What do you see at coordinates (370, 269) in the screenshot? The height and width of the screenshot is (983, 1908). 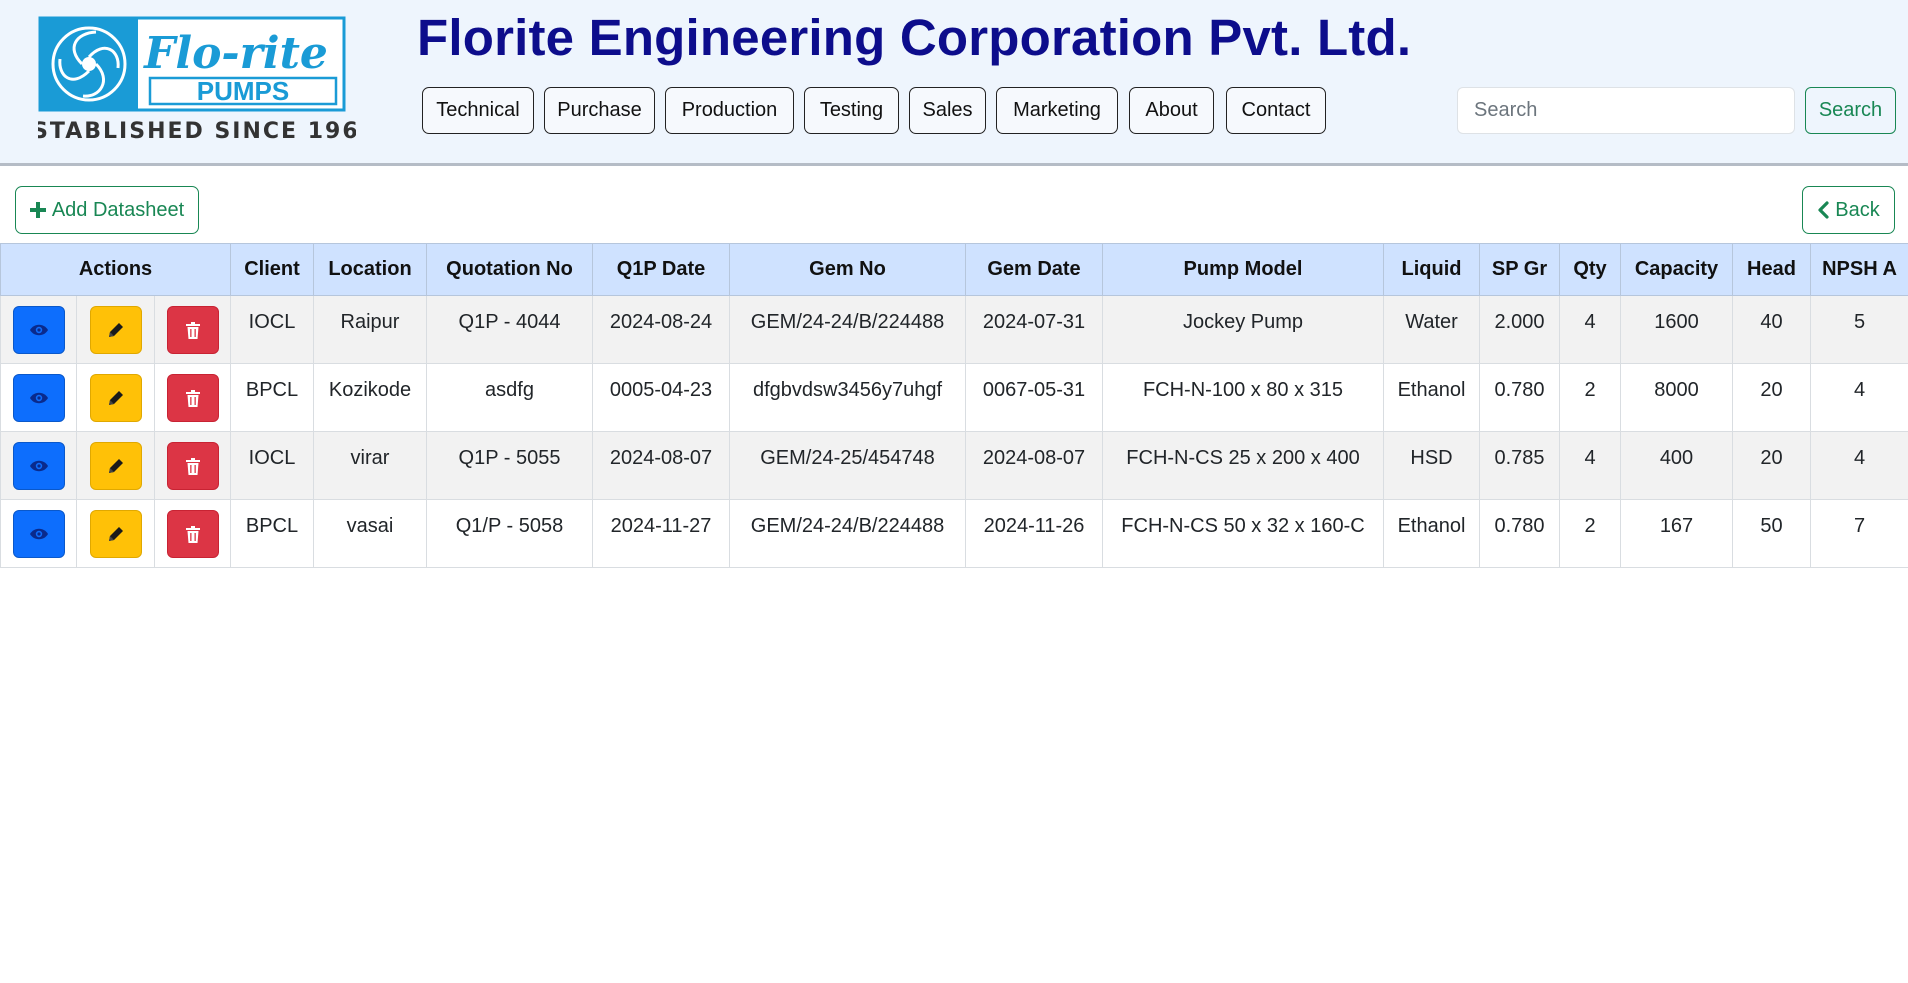 I see `column-header: Location` at bounding box center [370, 269].